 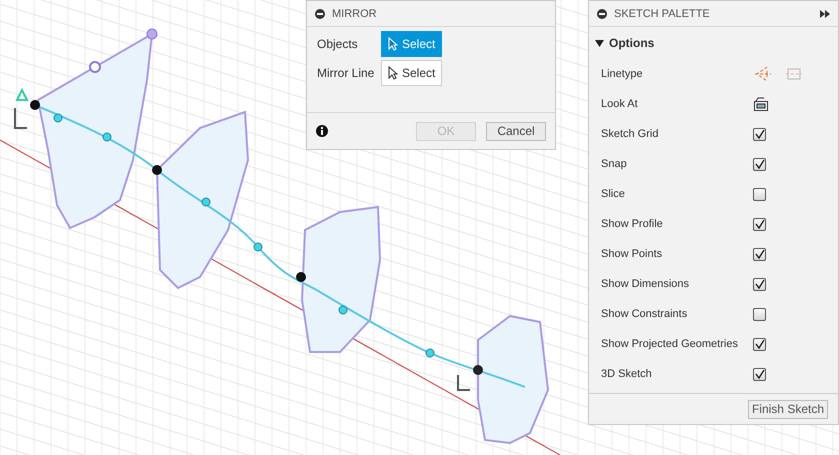 I want to click on dialog-title: MIRROR, so click(x=354, y=14).